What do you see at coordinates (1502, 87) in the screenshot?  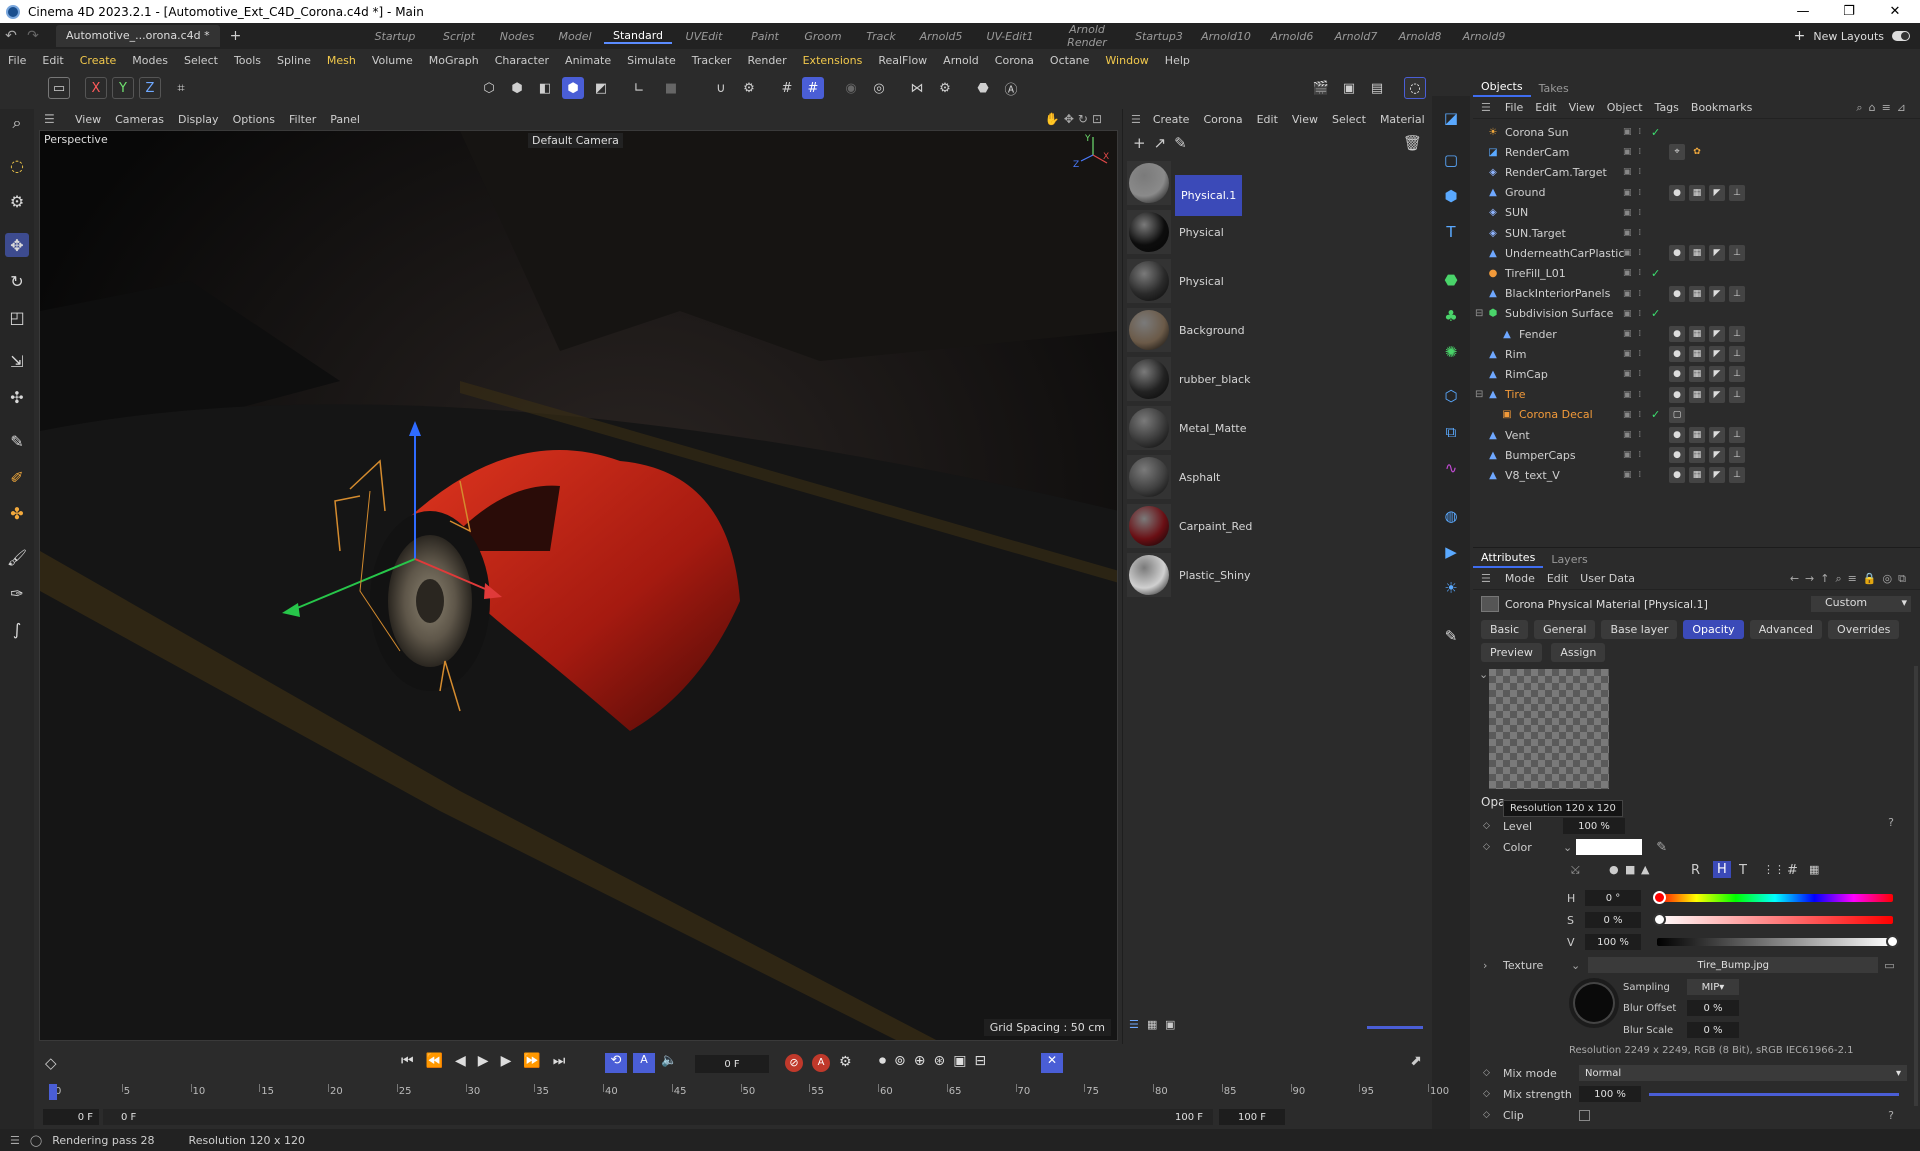 I see `tab-objects: Objects` at bounding box center [1502, 87].